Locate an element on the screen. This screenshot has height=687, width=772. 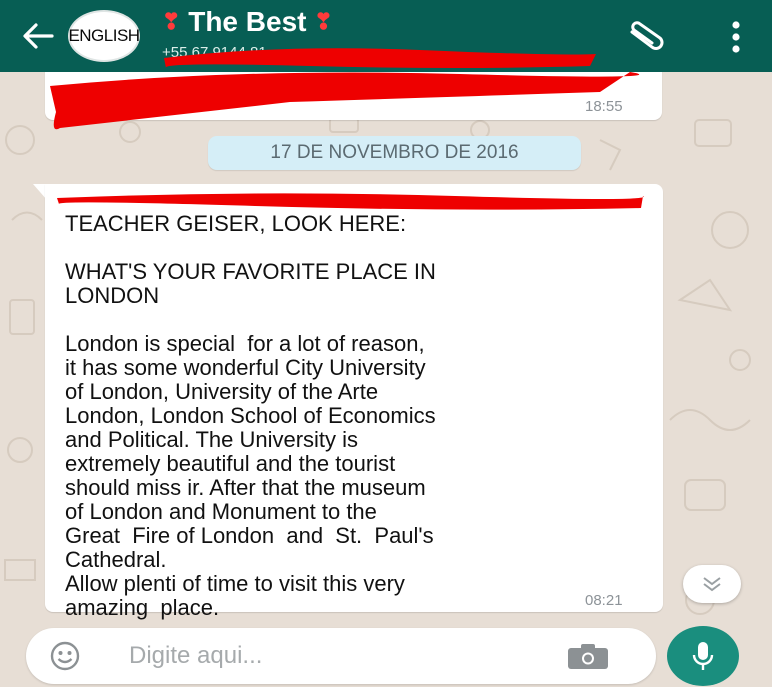
mic-button is located at coordinates (703, 656).